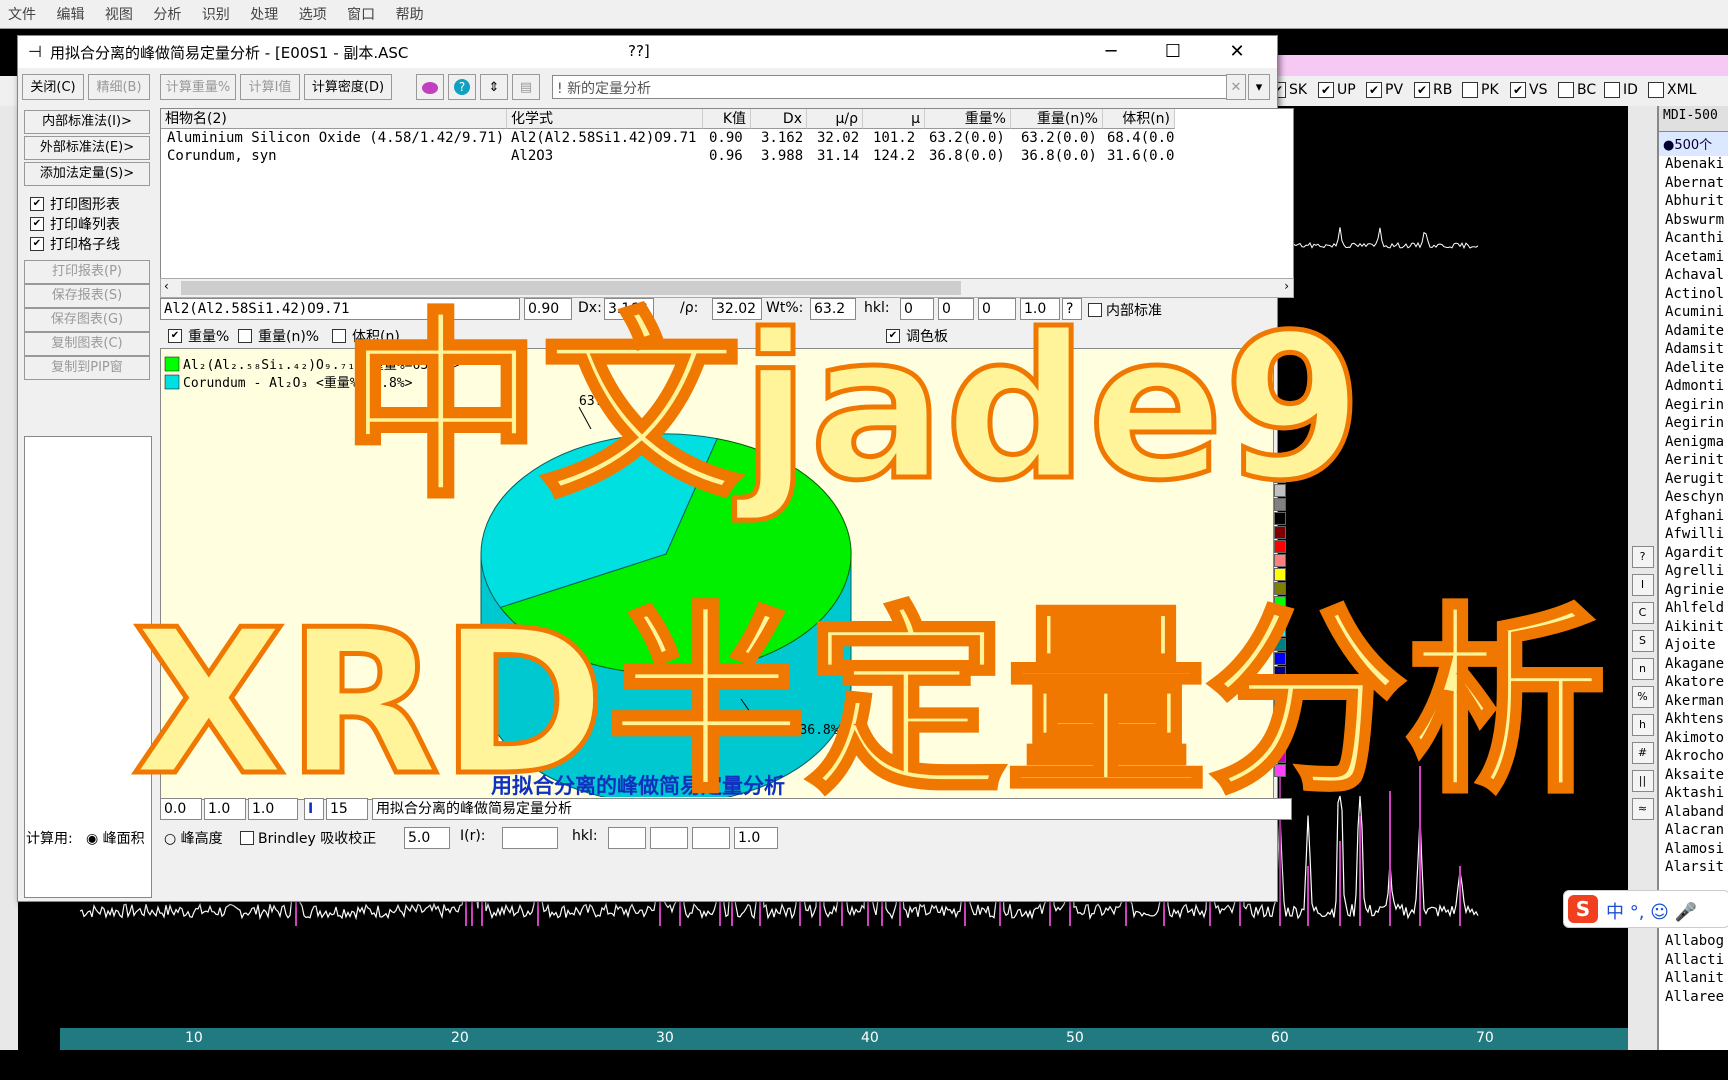  I want to click on palette-icon, so click(430, 87).